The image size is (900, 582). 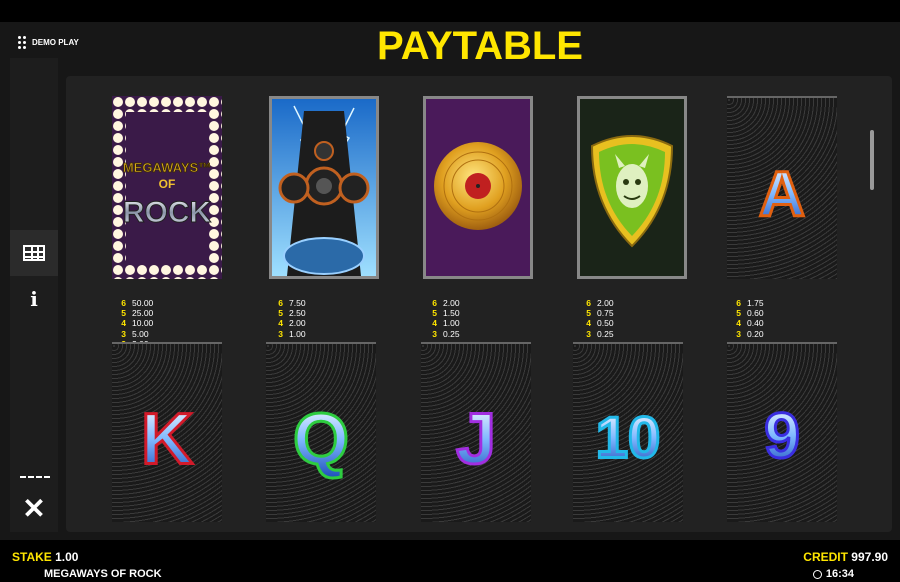 I want to click on info-button: i, so click(x=34, y=299).